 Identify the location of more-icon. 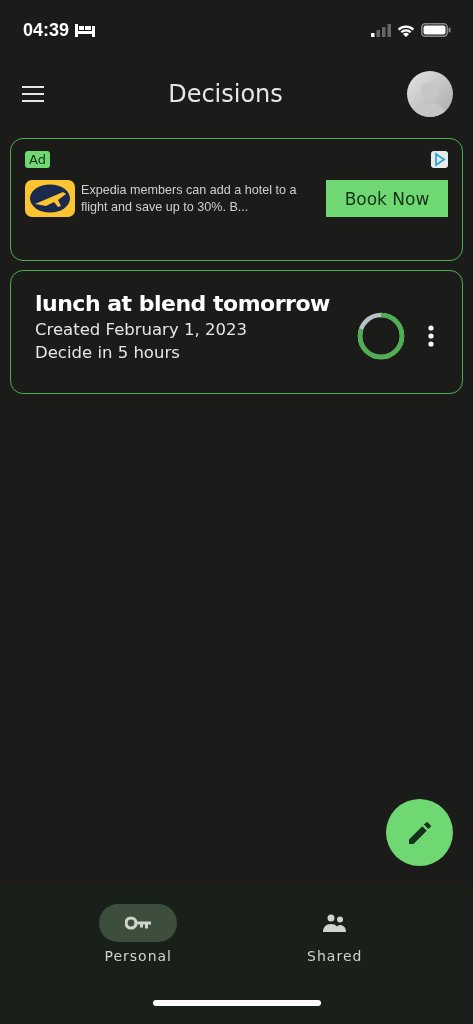
(431, 336).